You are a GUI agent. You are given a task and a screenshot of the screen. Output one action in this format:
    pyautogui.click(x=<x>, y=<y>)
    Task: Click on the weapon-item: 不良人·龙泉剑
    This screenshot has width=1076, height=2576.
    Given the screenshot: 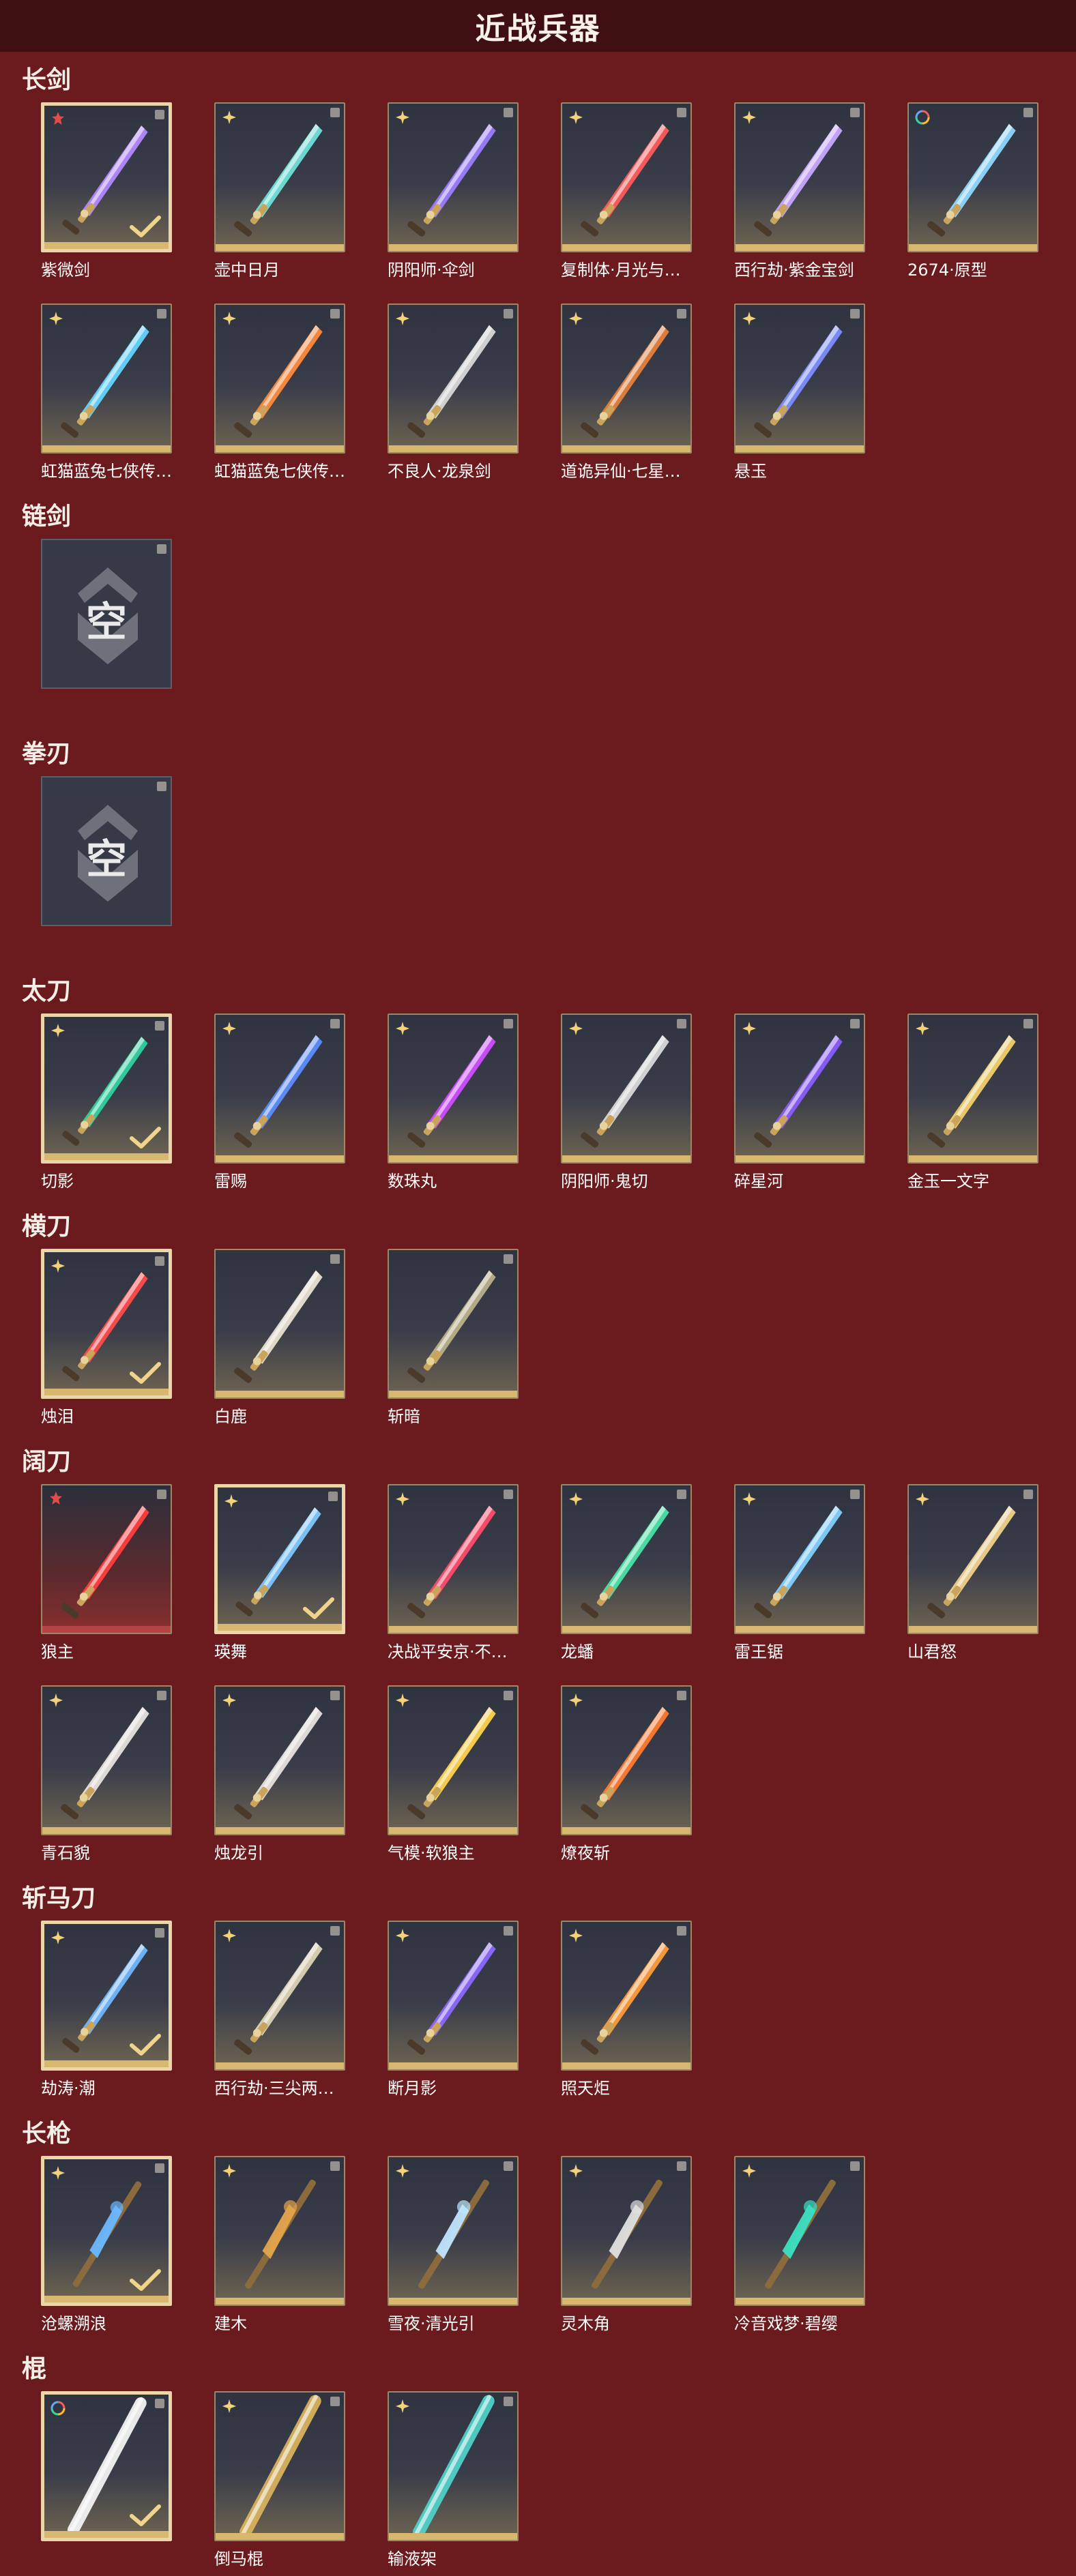 What is the action you would take?
    pyautogui.click(x=453, y=393)
    